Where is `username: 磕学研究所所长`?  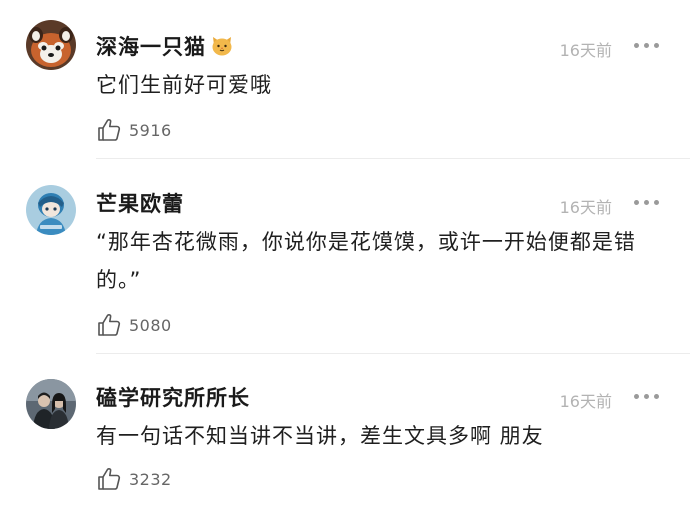
username: 磕学研究所所长 is located at coordinates (173, 397).